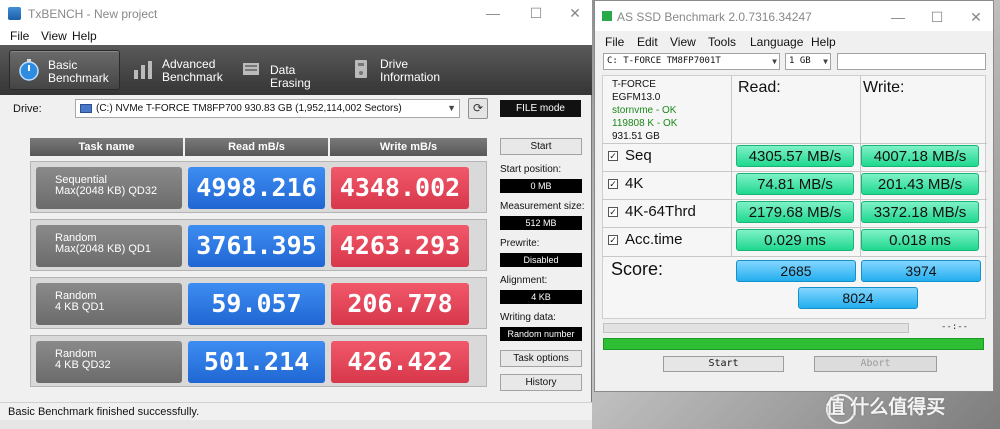  I want to click on col-divider, so click(731, 166).